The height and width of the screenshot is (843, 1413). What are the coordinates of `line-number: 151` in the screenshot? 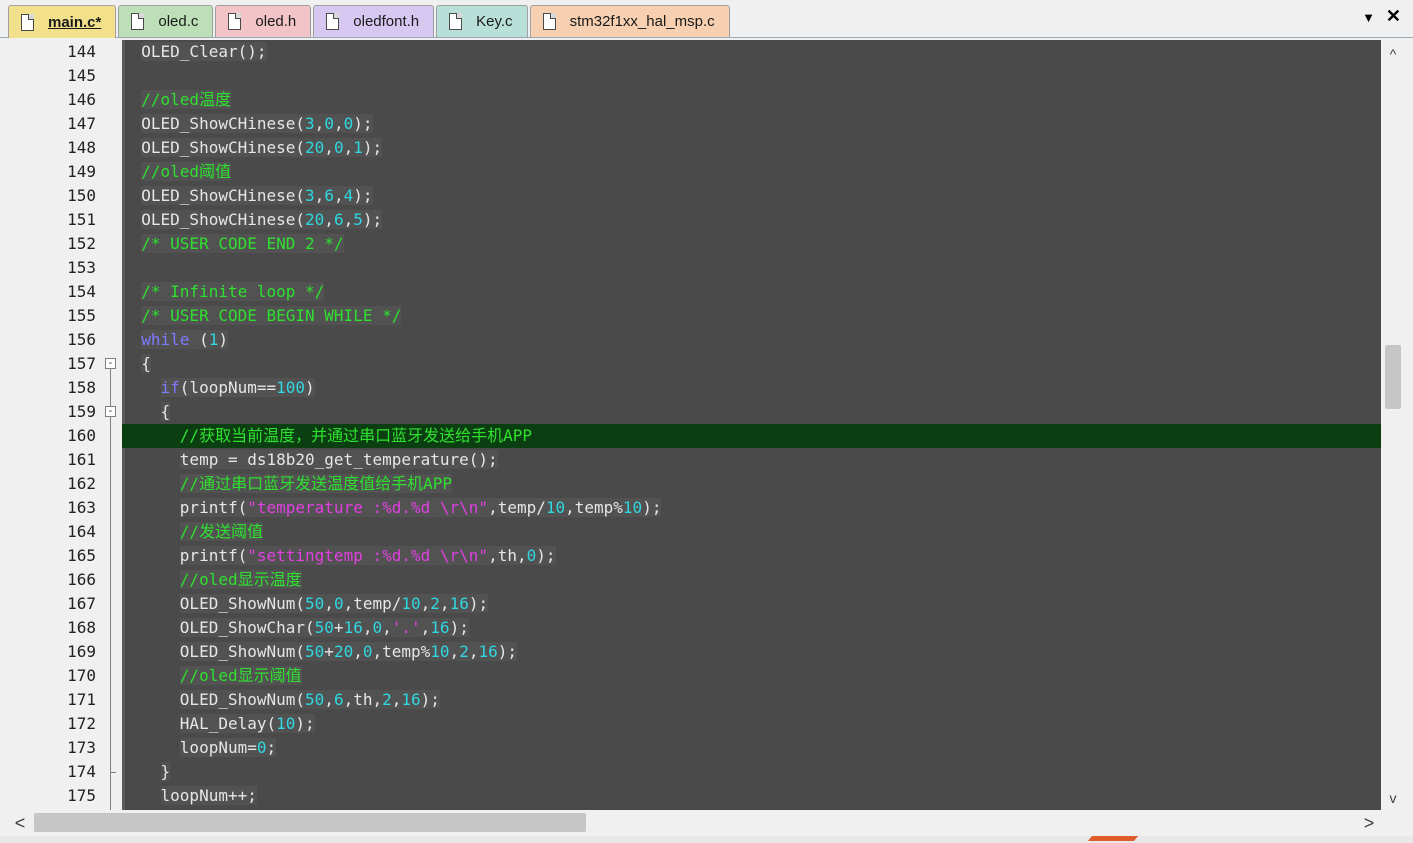 It's located at (81, 219).